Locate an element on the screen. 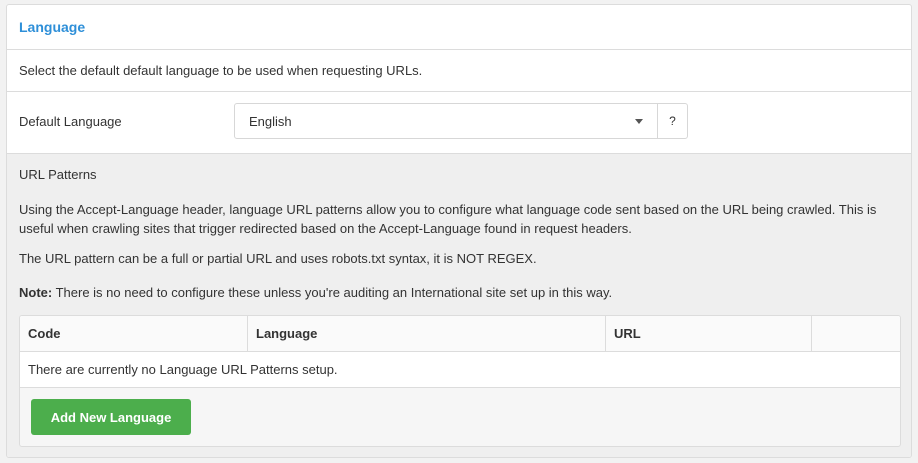 This screenshot has width=918, height=463. selected-language-value: English is located at coordinates (270, 121).